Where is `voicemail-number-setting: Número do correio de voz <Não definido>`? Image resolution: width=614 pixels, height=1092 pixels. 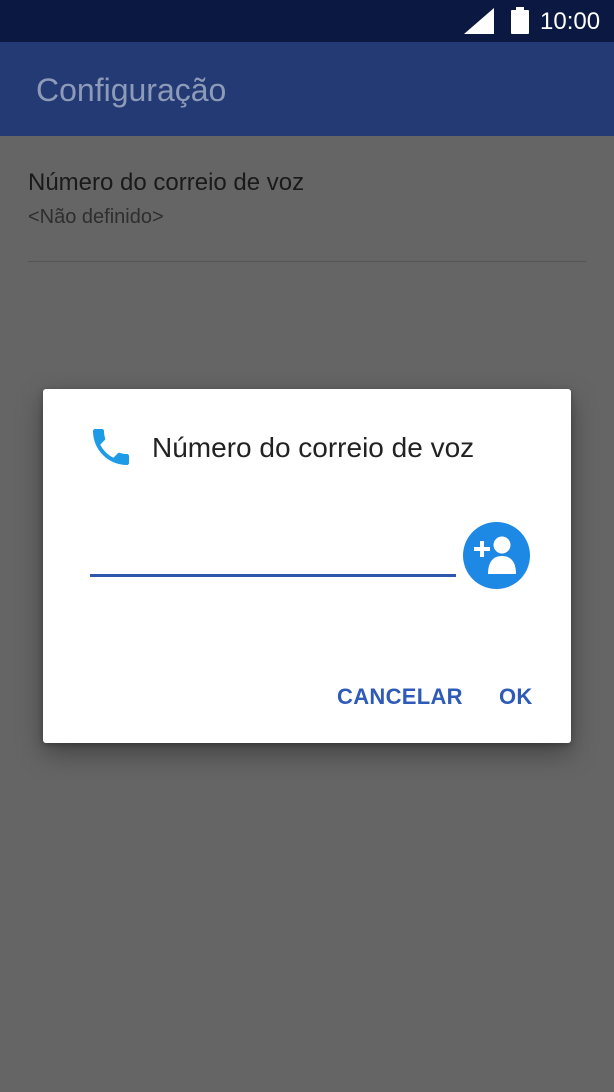 voicemail-number-setting: Número do correio de voz <Não definido> is located at coordinates (307, 199).